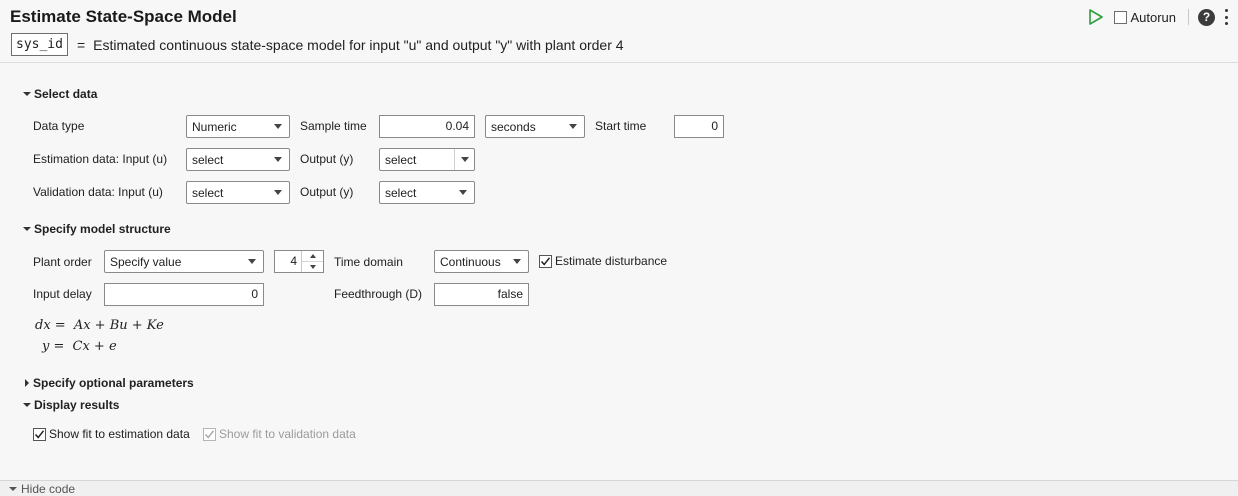 This screenshot has height=496, width=1238. Describe the element at coordinates (238, 192) in the screenshot. I see `validation-input-dropdown: select` at that location.